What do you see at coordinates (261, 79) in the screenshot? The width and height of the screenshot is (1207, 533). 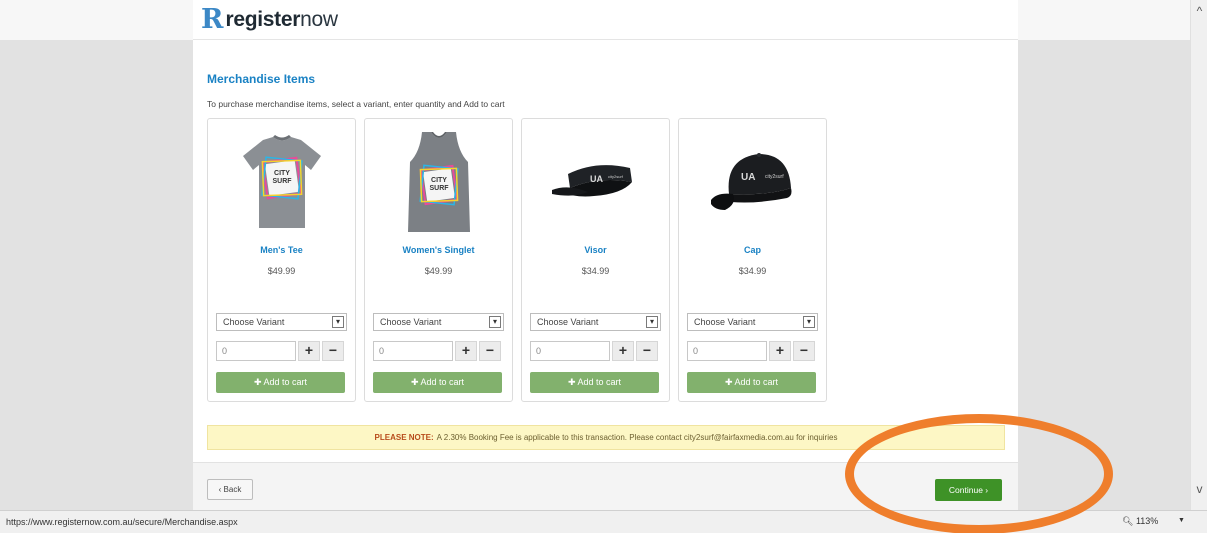 I see `page-title: Merchandise Items` at bounding box center [261, 79].